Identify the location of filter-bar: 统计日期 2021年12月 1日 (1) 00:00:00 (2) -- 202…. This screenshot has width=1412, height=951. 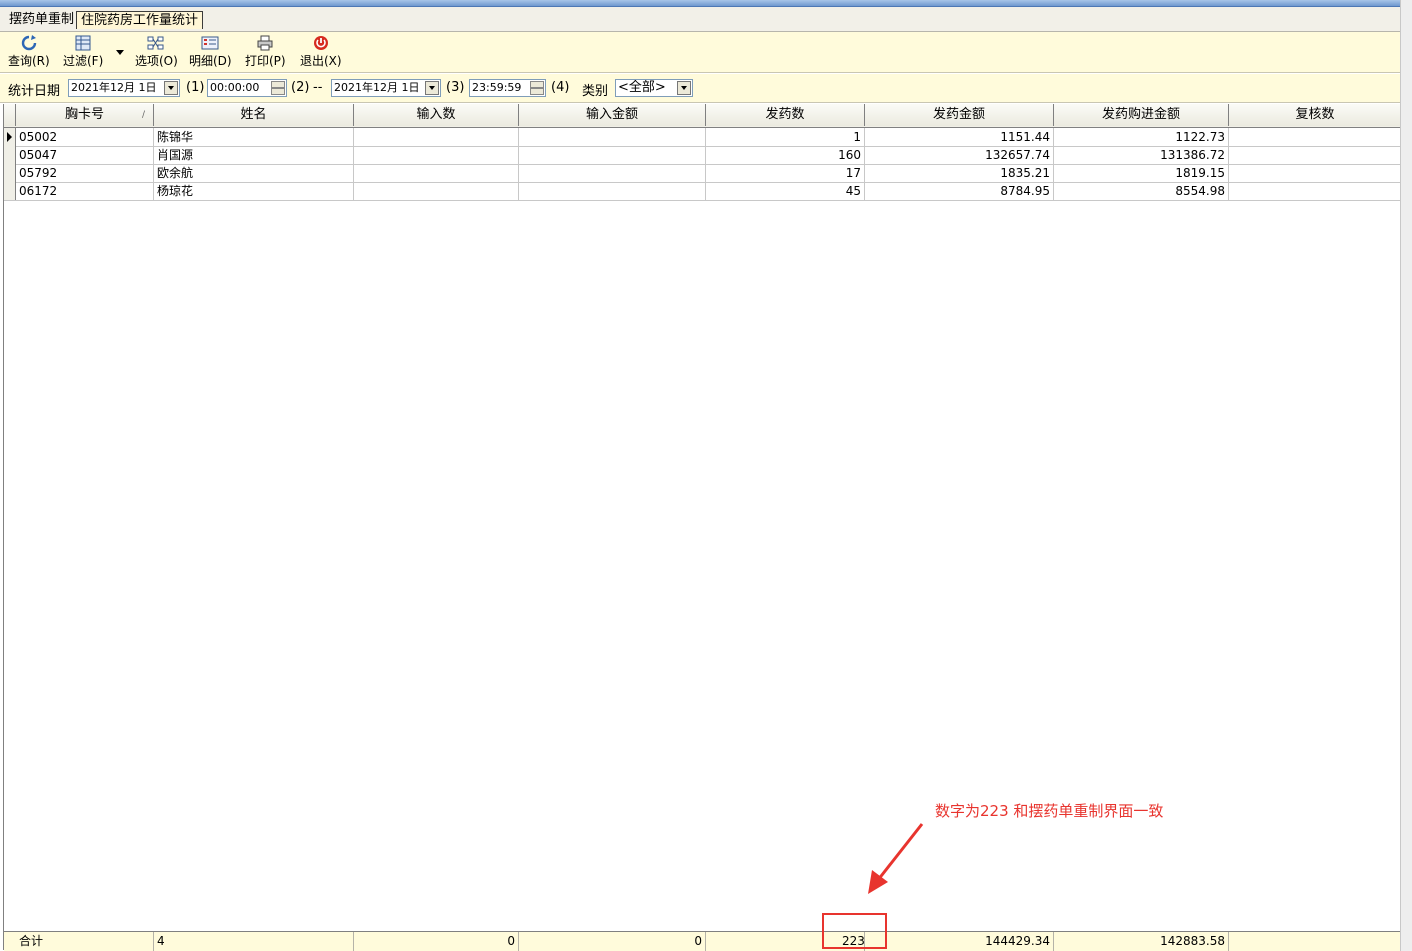
(700, 88).